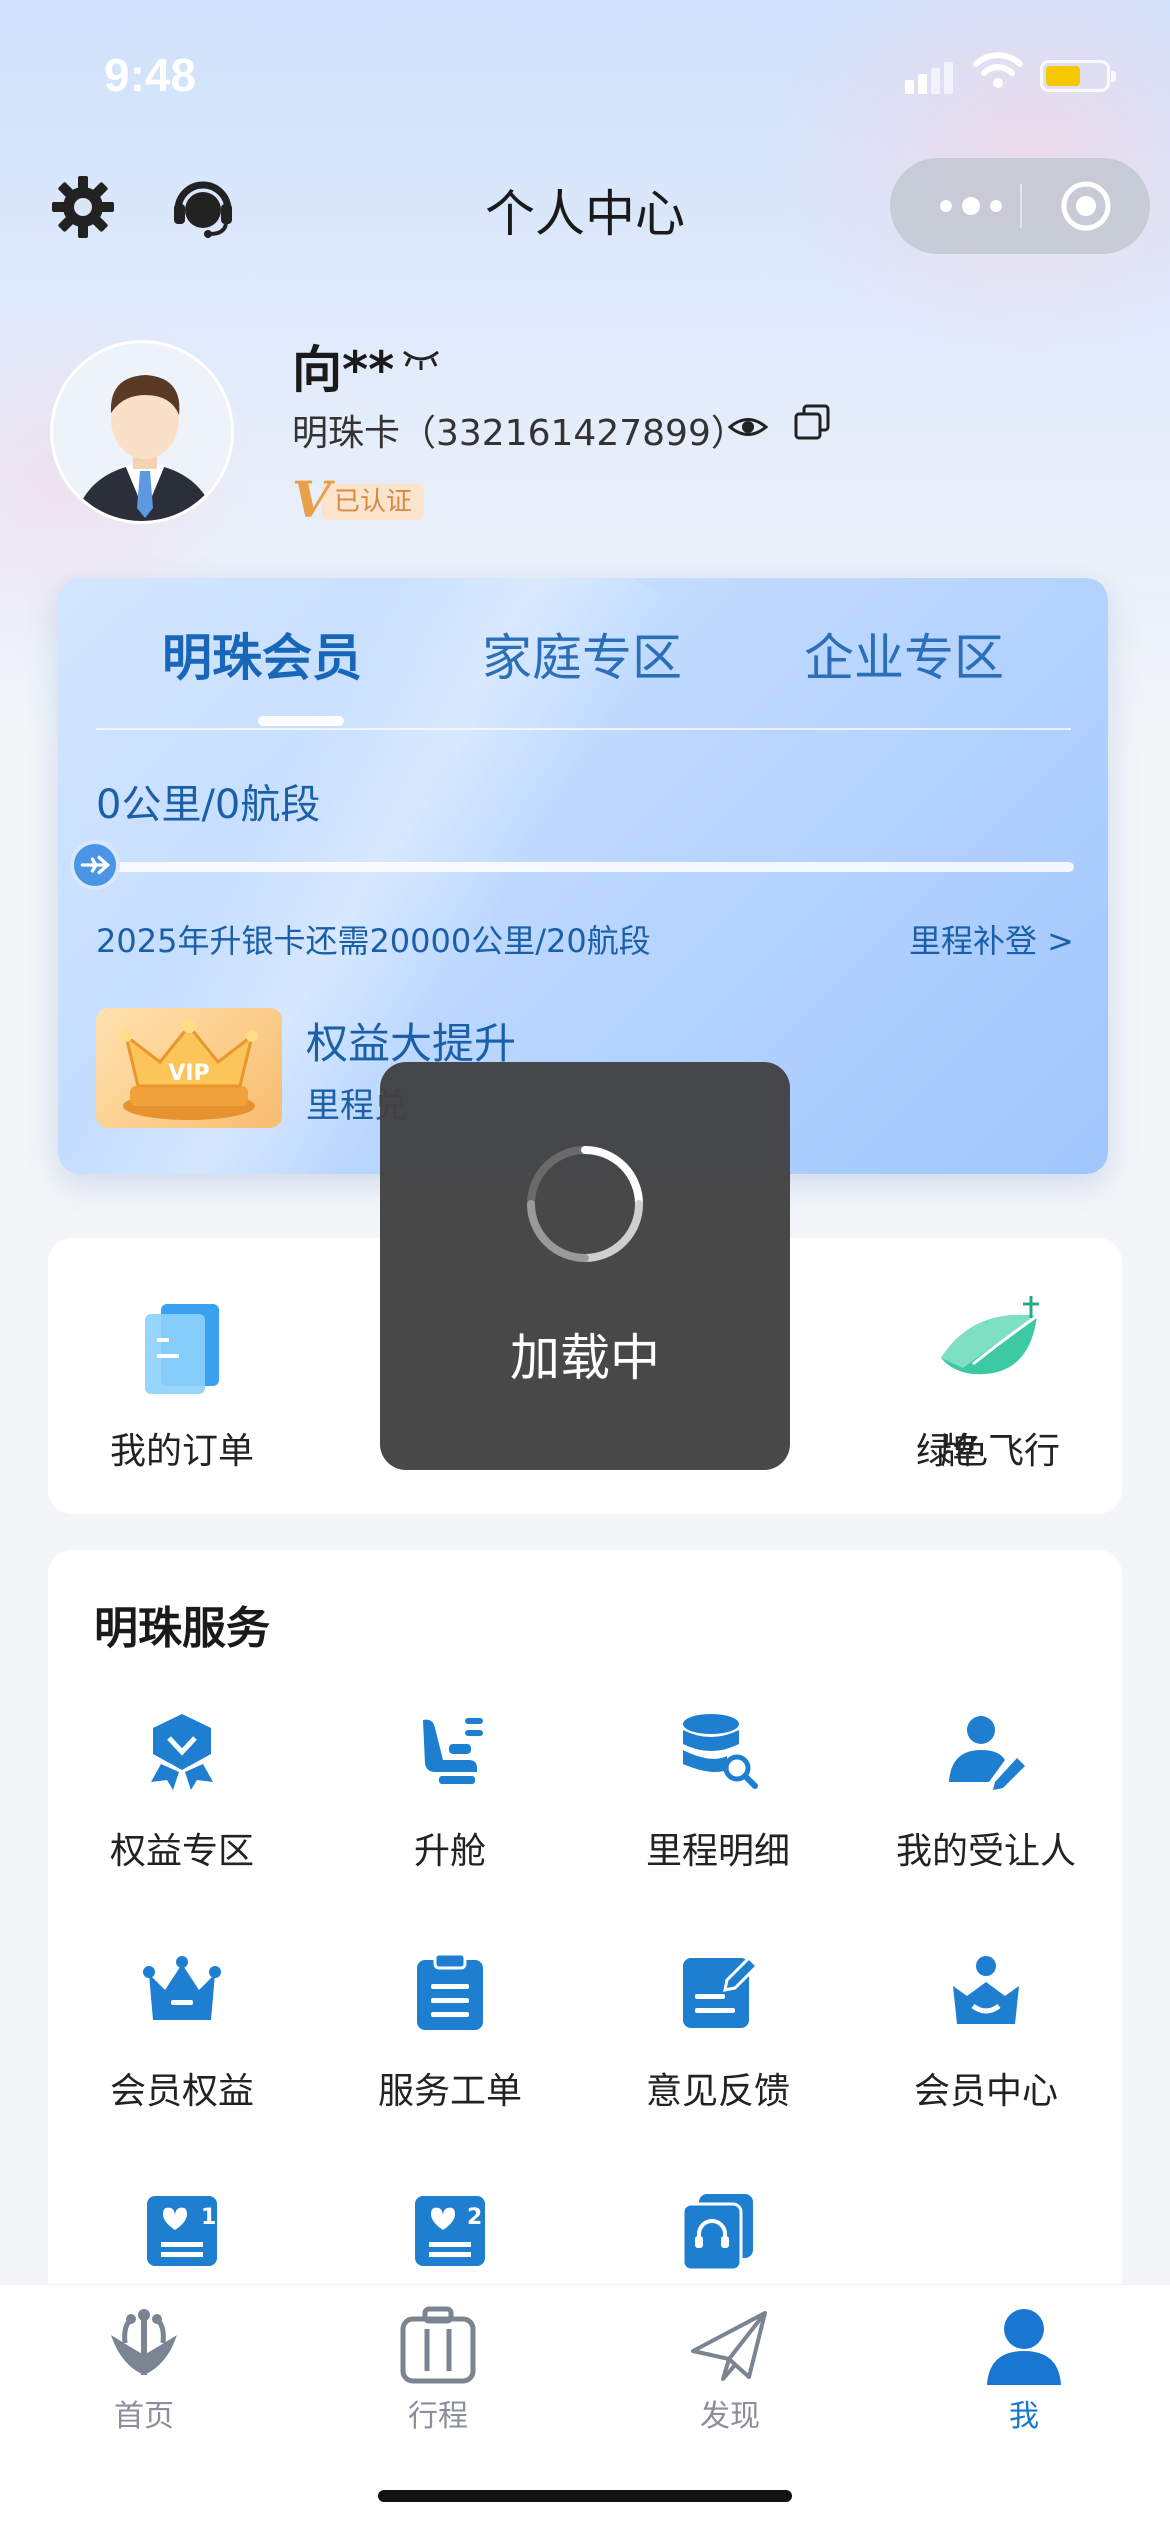 The image size is (1170, 2532). What do you see at coordinates (991, 939) in the screenshot?
I see `mileage-supplement-link: 里程补登 >` at bounding box center [991, 939].